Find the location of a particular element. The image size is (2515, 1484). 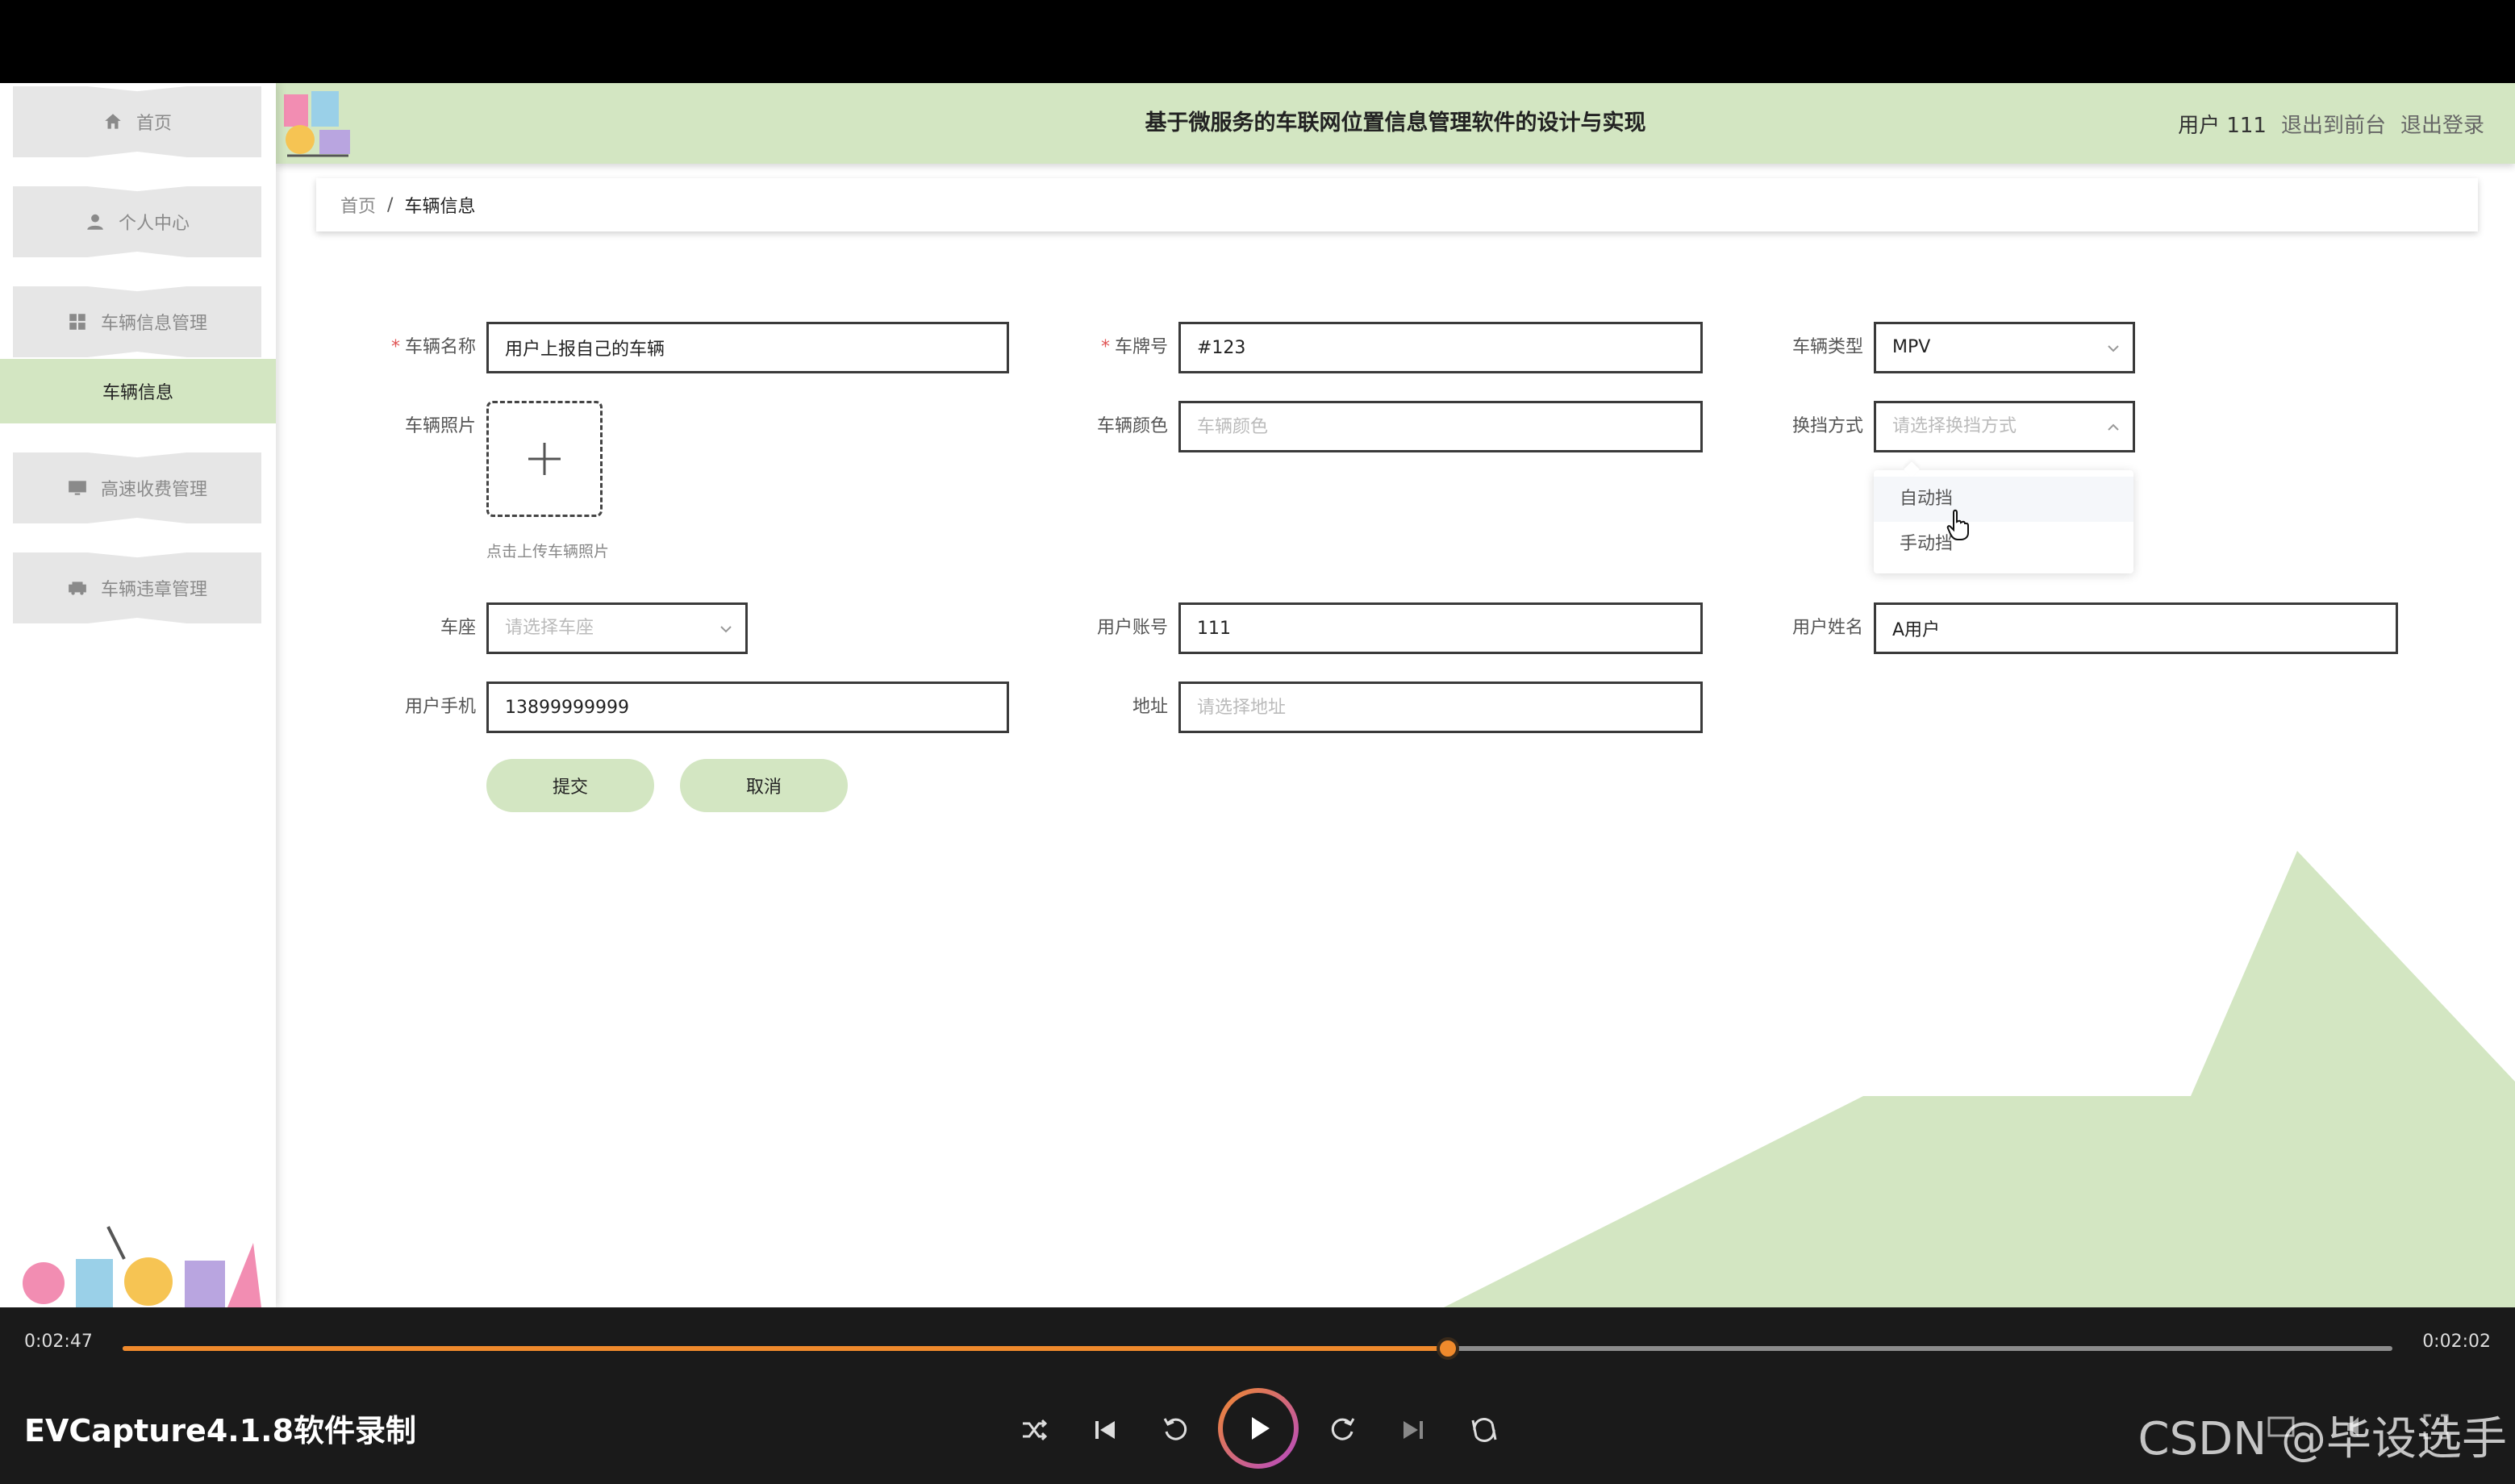

plate-label: * 车牌号 is located at coordinates (1134, 347).